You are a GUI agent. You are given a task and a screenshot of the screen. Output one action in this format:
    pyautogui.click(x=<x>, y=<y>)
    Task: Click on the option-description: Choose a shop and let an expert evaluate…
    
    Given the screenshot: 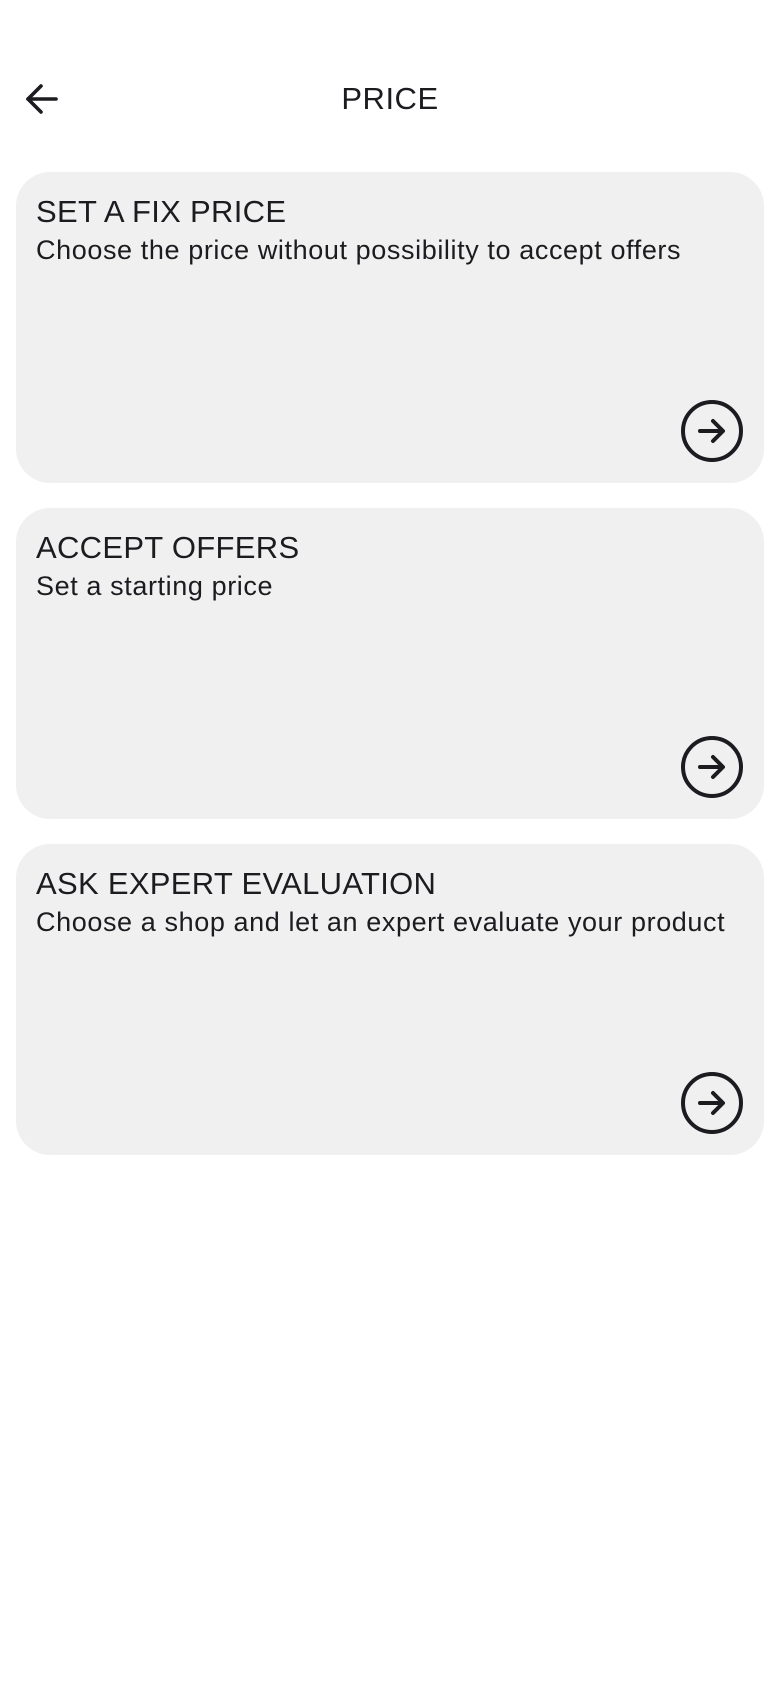 What is the action you would take?
    pyautogui.click(x=381, y=922)
    